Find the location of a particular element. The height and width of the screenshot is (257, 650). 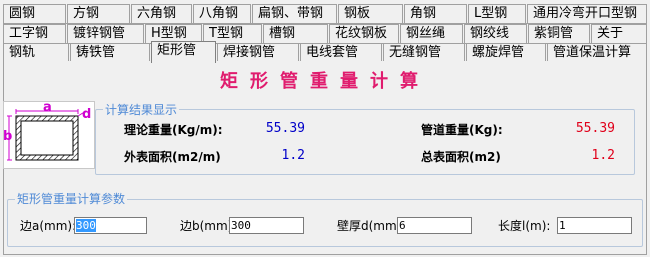

tab-conduit: 电线套管 is located at coordinates (341, 52).